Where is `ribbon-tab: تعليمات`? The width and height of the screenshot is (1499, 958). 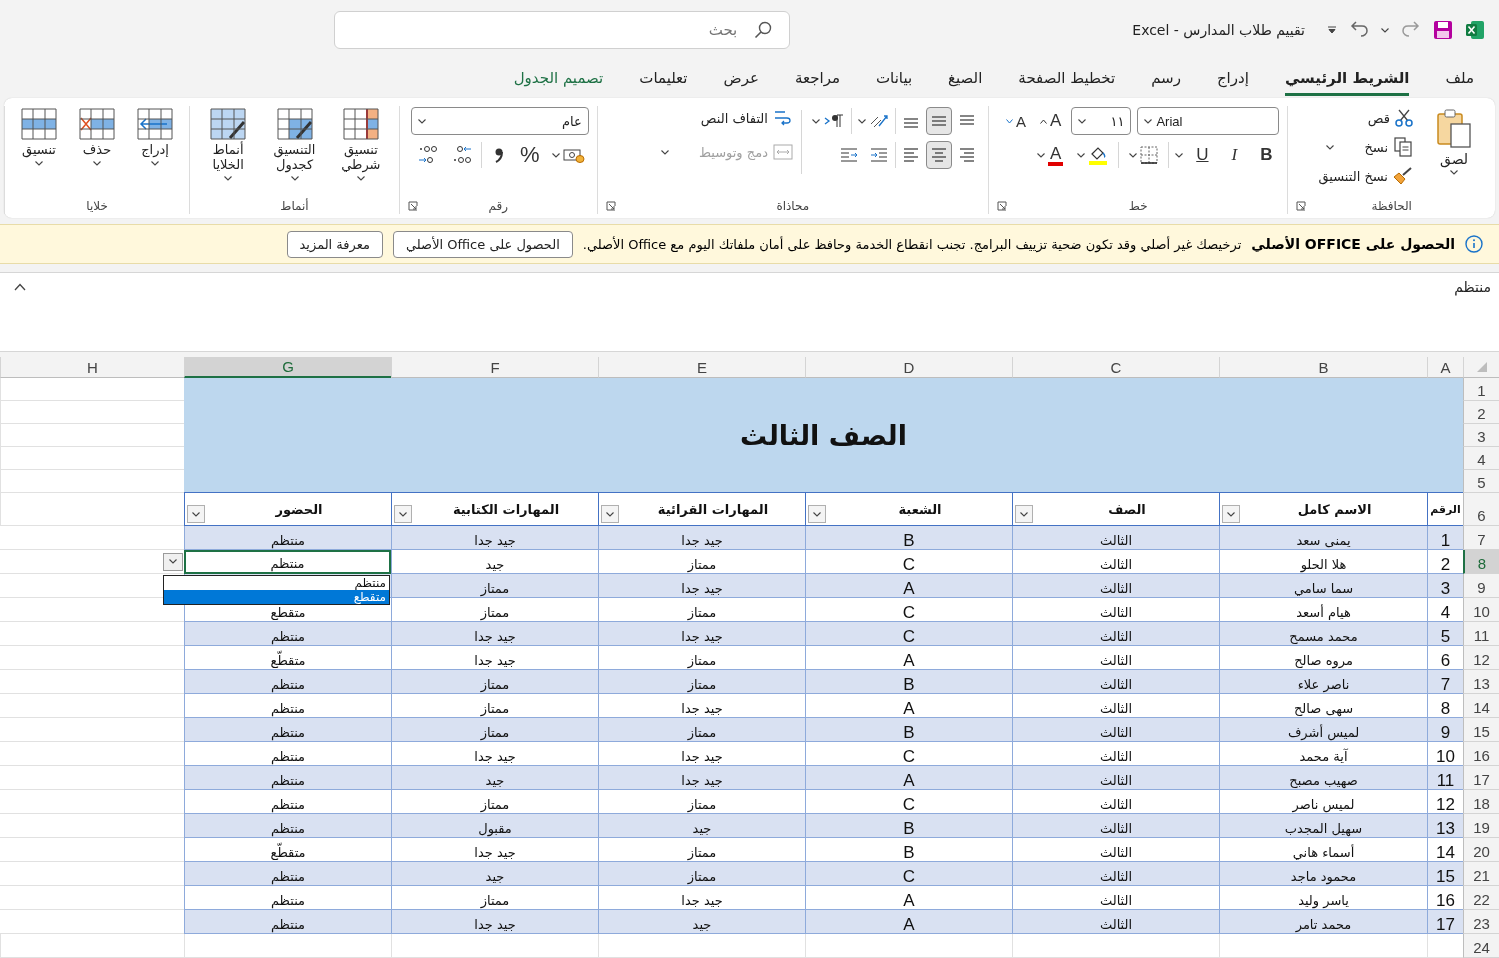 ribbon-tab: تعليمات is located at coordinates (663, 79).